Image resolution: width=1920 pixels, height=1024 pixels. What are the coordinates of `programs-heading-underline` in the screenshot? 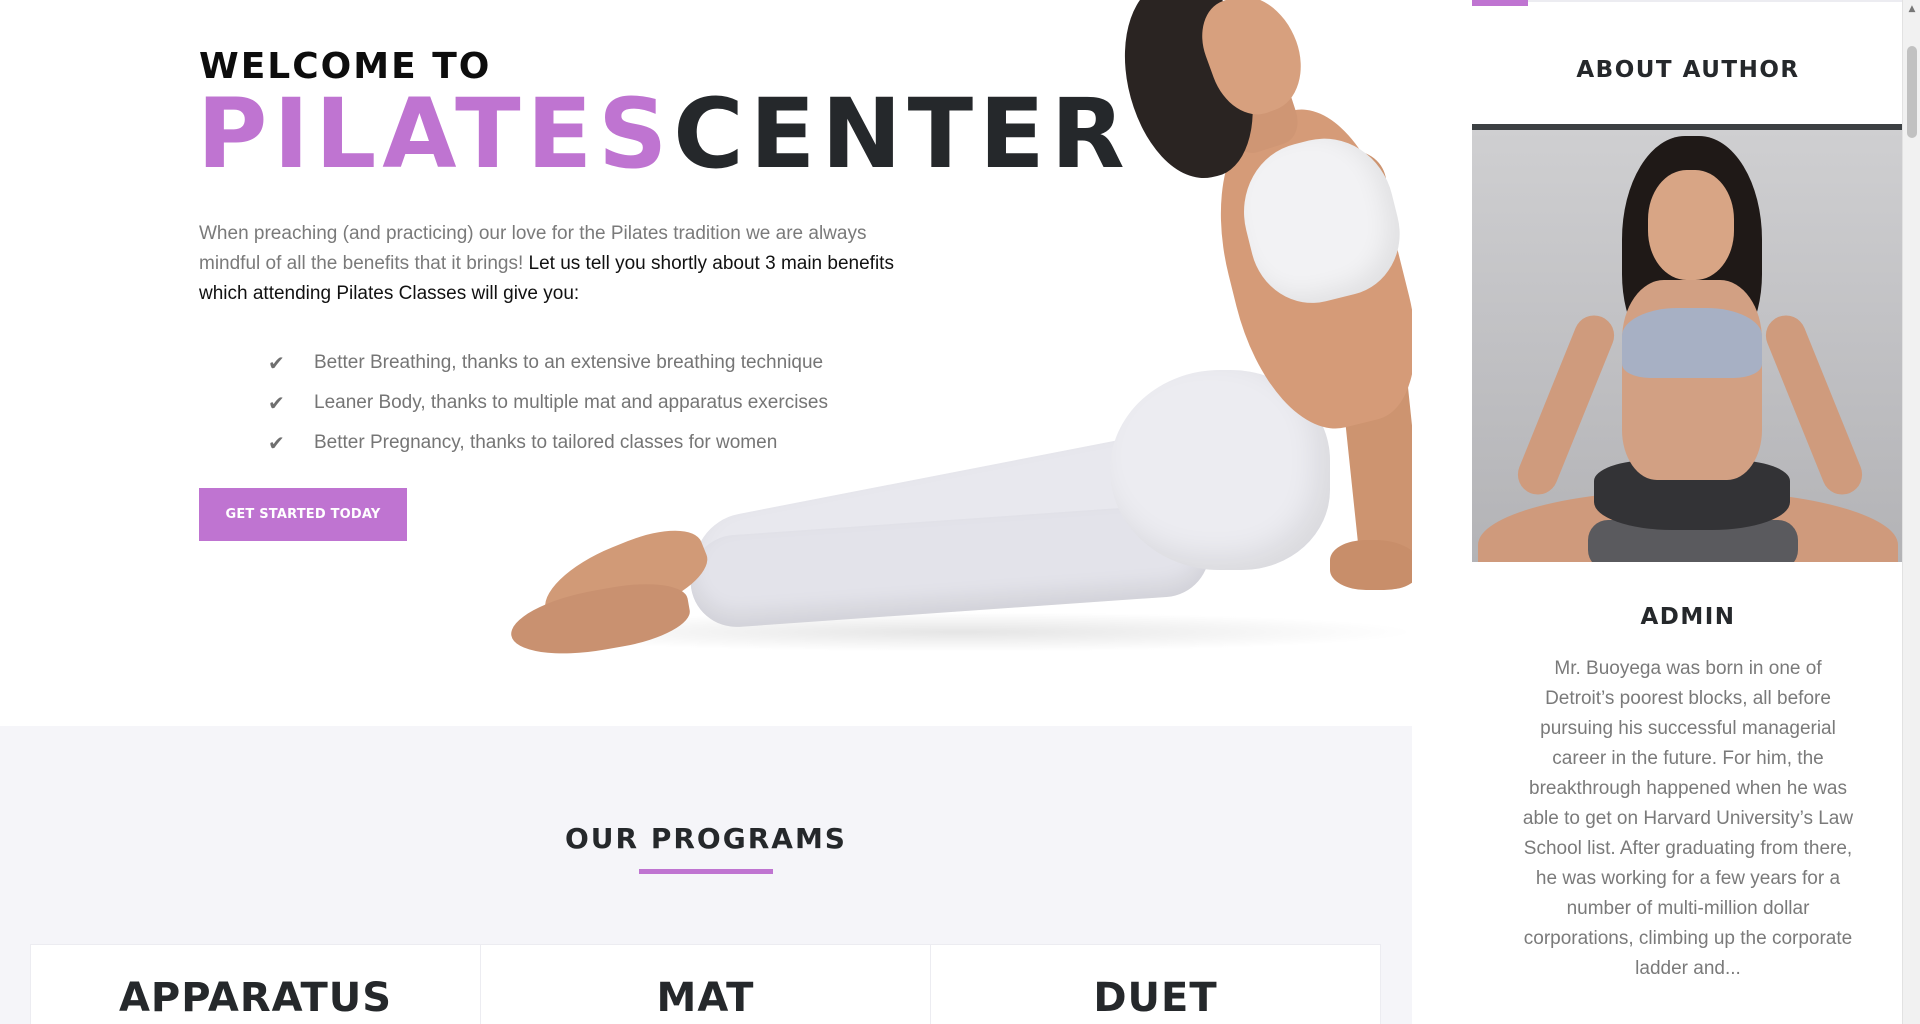 It's located at (706, 871).